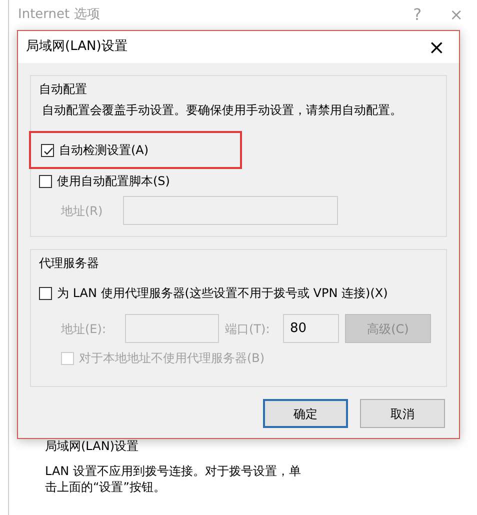 The width and height of the screenshot is (477, 515). Describe the element at coordinates (104, 150) in the screenshot. I see `checkbox-label: 自动检测设置(A)` at that location.